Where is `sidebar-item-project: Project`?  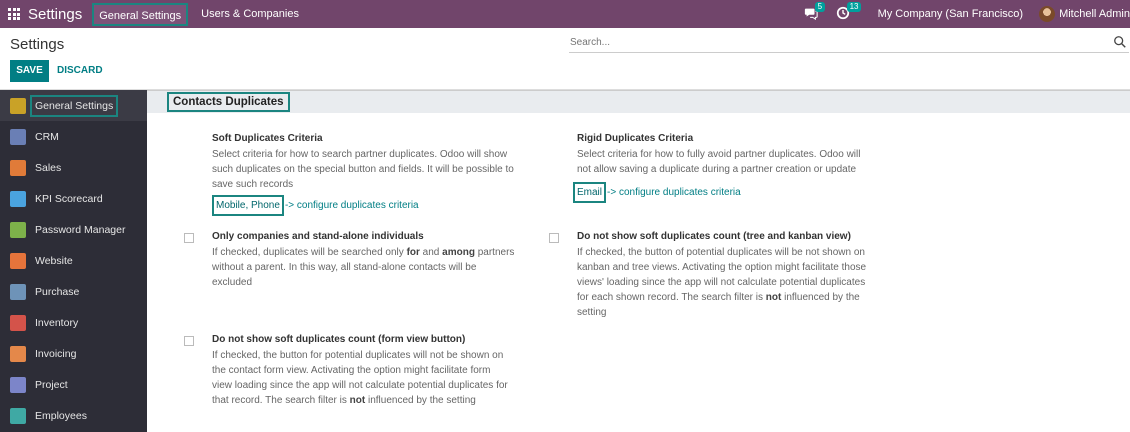
sidebar-item-project: Project is located at coordinates (73, 384).